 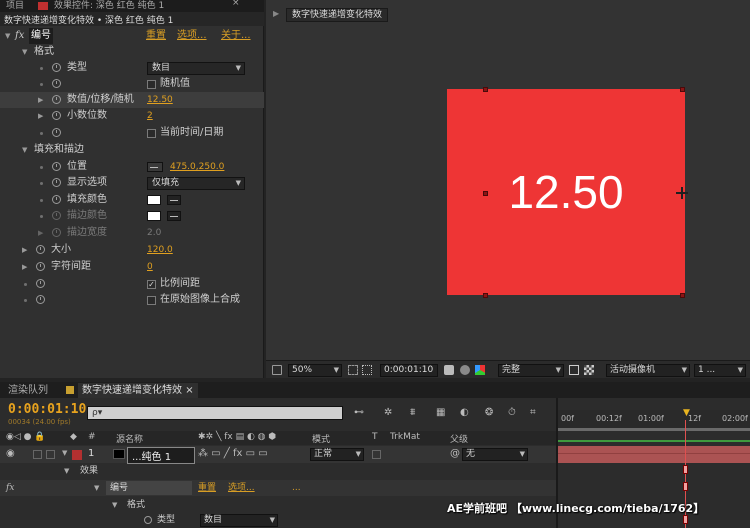 I want to click on type-dropdown: 数目 ▼, so click(x=196, y=68).